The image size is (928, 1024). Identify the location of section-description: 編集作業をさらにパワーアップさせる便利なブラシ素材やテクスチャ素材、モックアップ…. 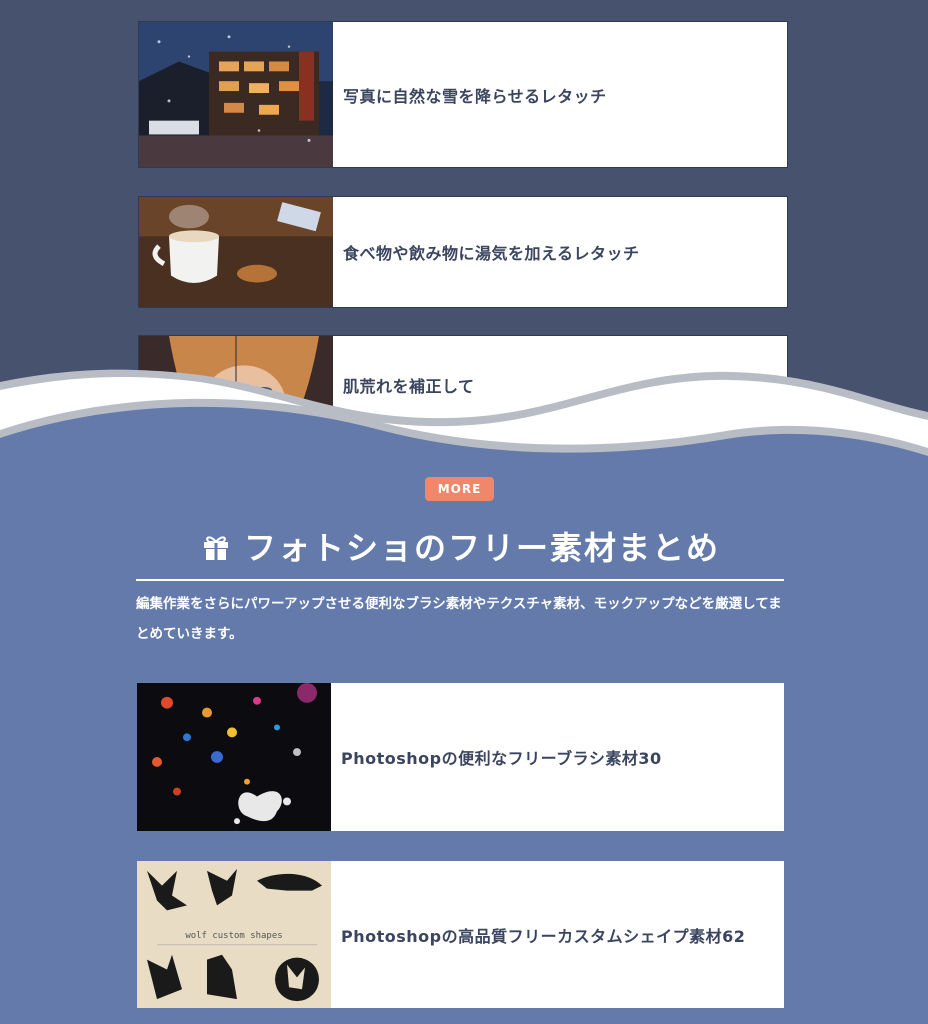
(459, 619).